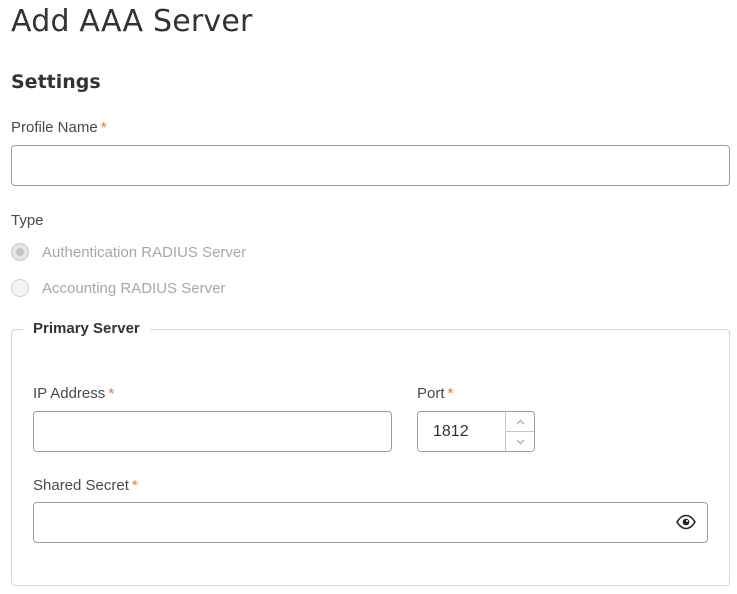 The image size is (737, 594). I want to click on port-increment-button, so click(520, 422).